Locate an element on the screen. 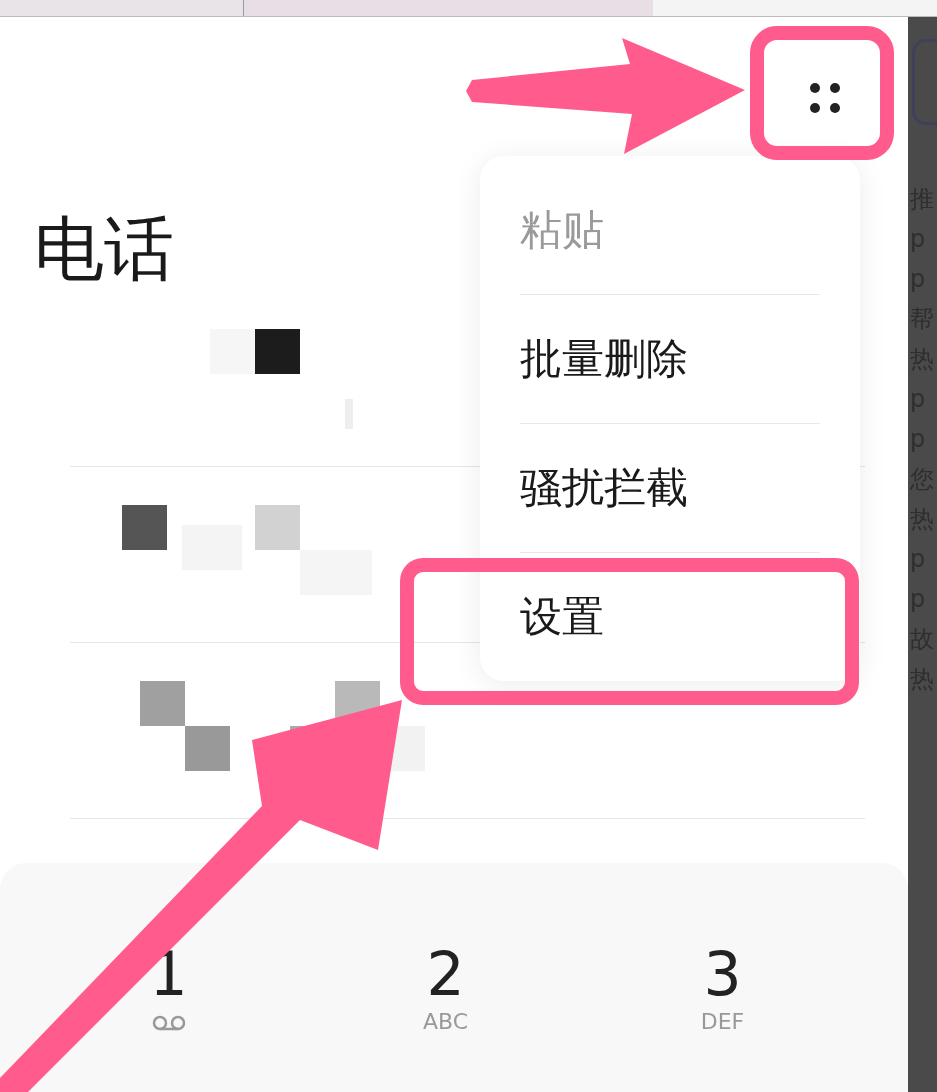  menu-item: 批量删除 is located at coordinates (670, 359).